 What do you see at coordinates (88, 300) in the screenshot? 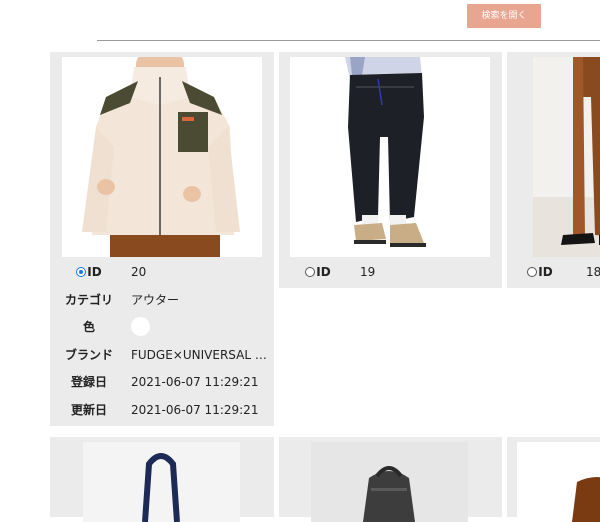
I see `category-label: カテゴリ` at bounding box center [88, 300].